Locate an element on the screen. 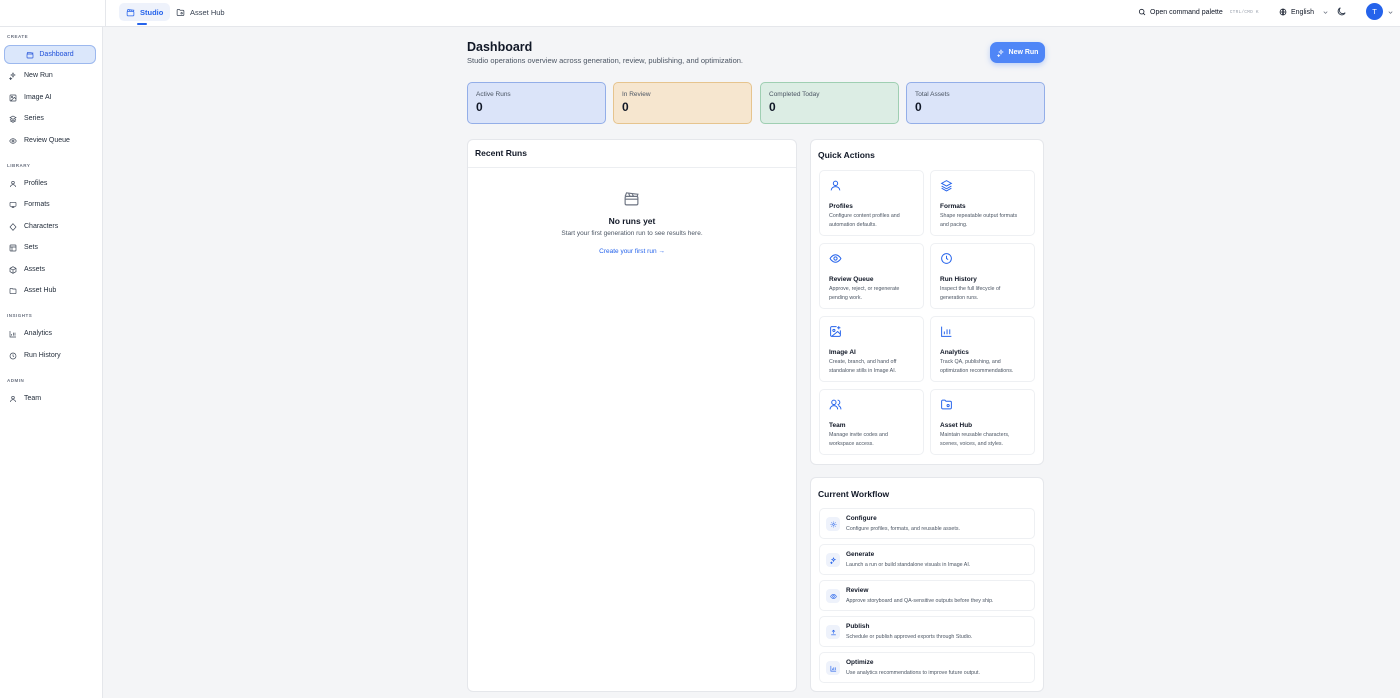 The width and height of the screenshot is (1400, 698). stat-label: In Review is located at coordinates (636, 94).